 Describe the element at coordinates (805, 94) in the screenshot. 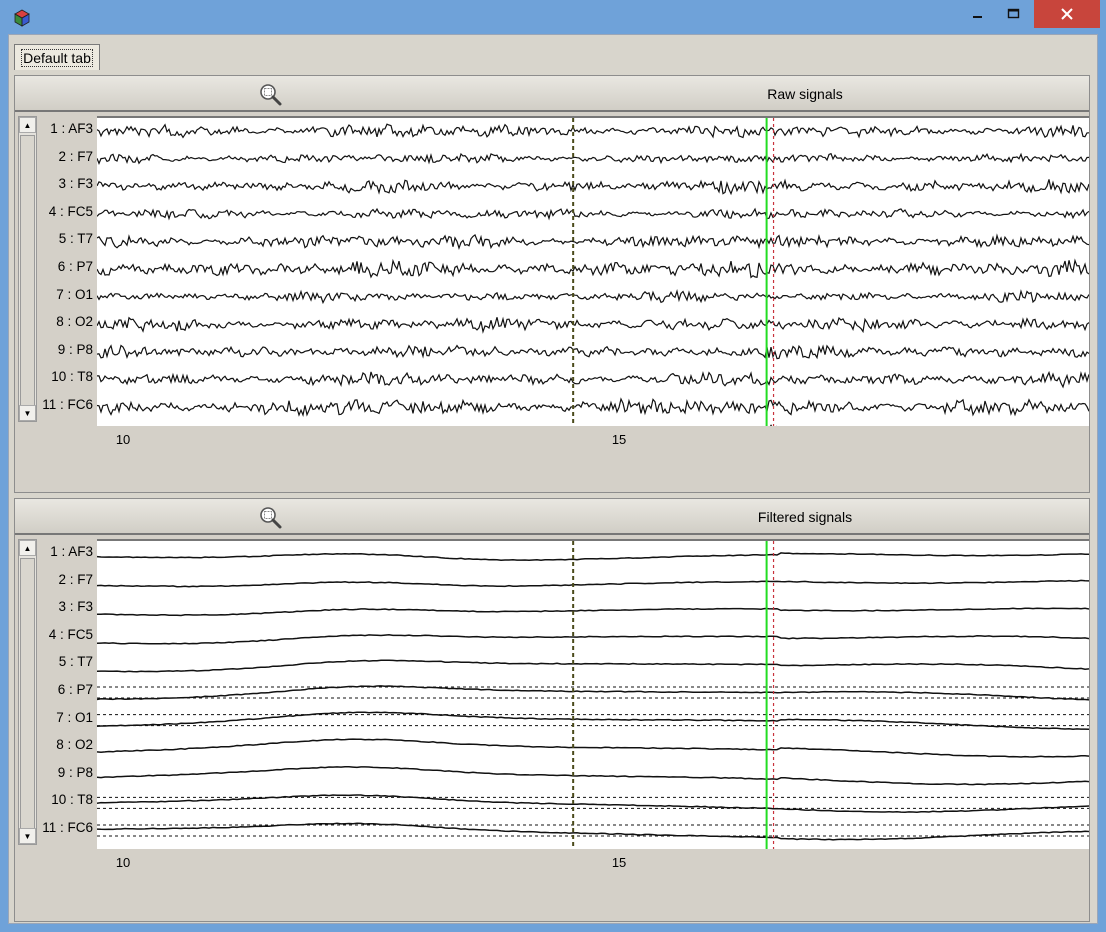

I see `panel-title: Raw signals` at that location.